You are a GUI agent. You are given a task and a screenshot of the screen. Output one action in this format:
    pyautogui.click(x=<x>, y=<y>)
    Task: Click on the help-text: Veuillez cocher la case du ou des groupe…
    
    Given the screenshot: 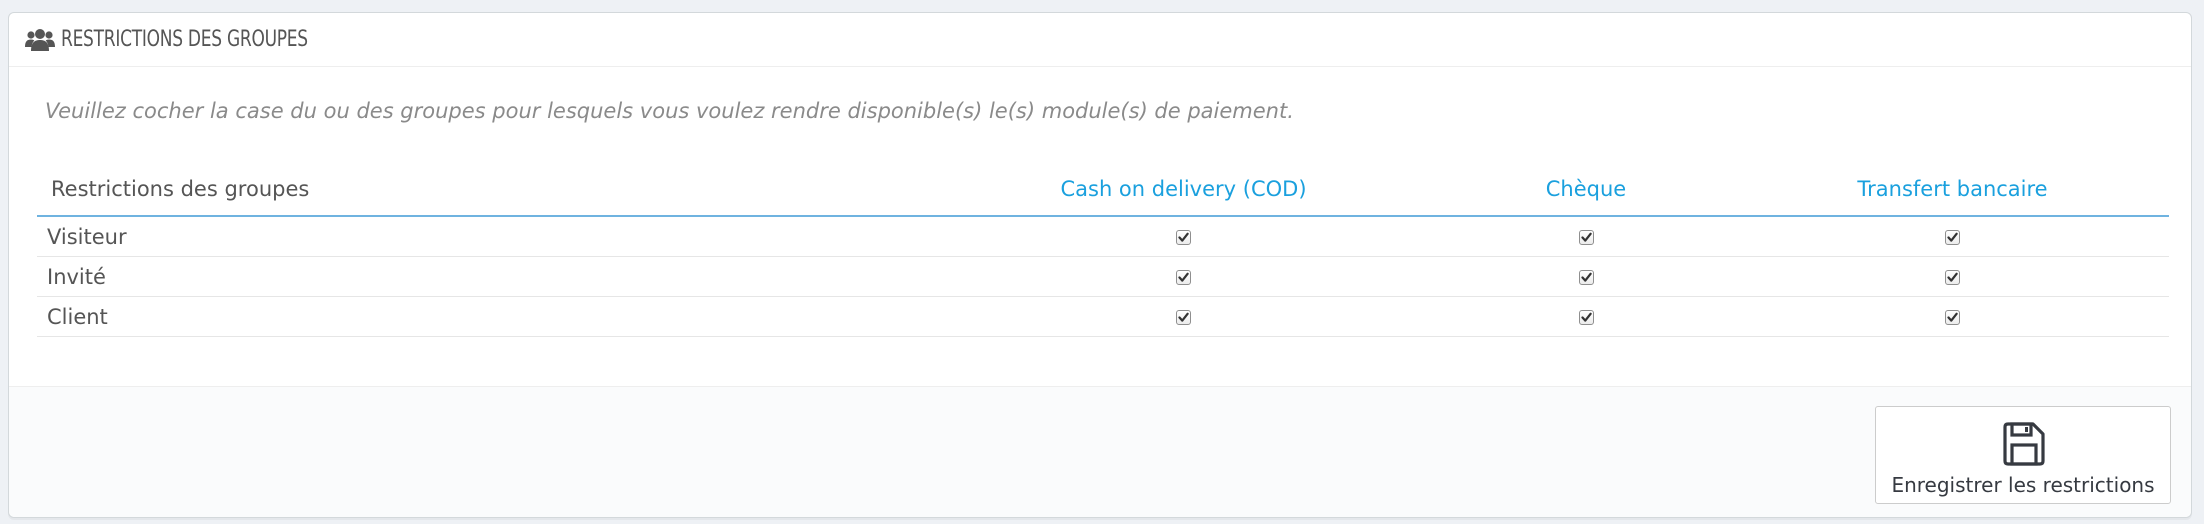 What is the action you would take?
    pyautogui.click(x=669, y=111)
    